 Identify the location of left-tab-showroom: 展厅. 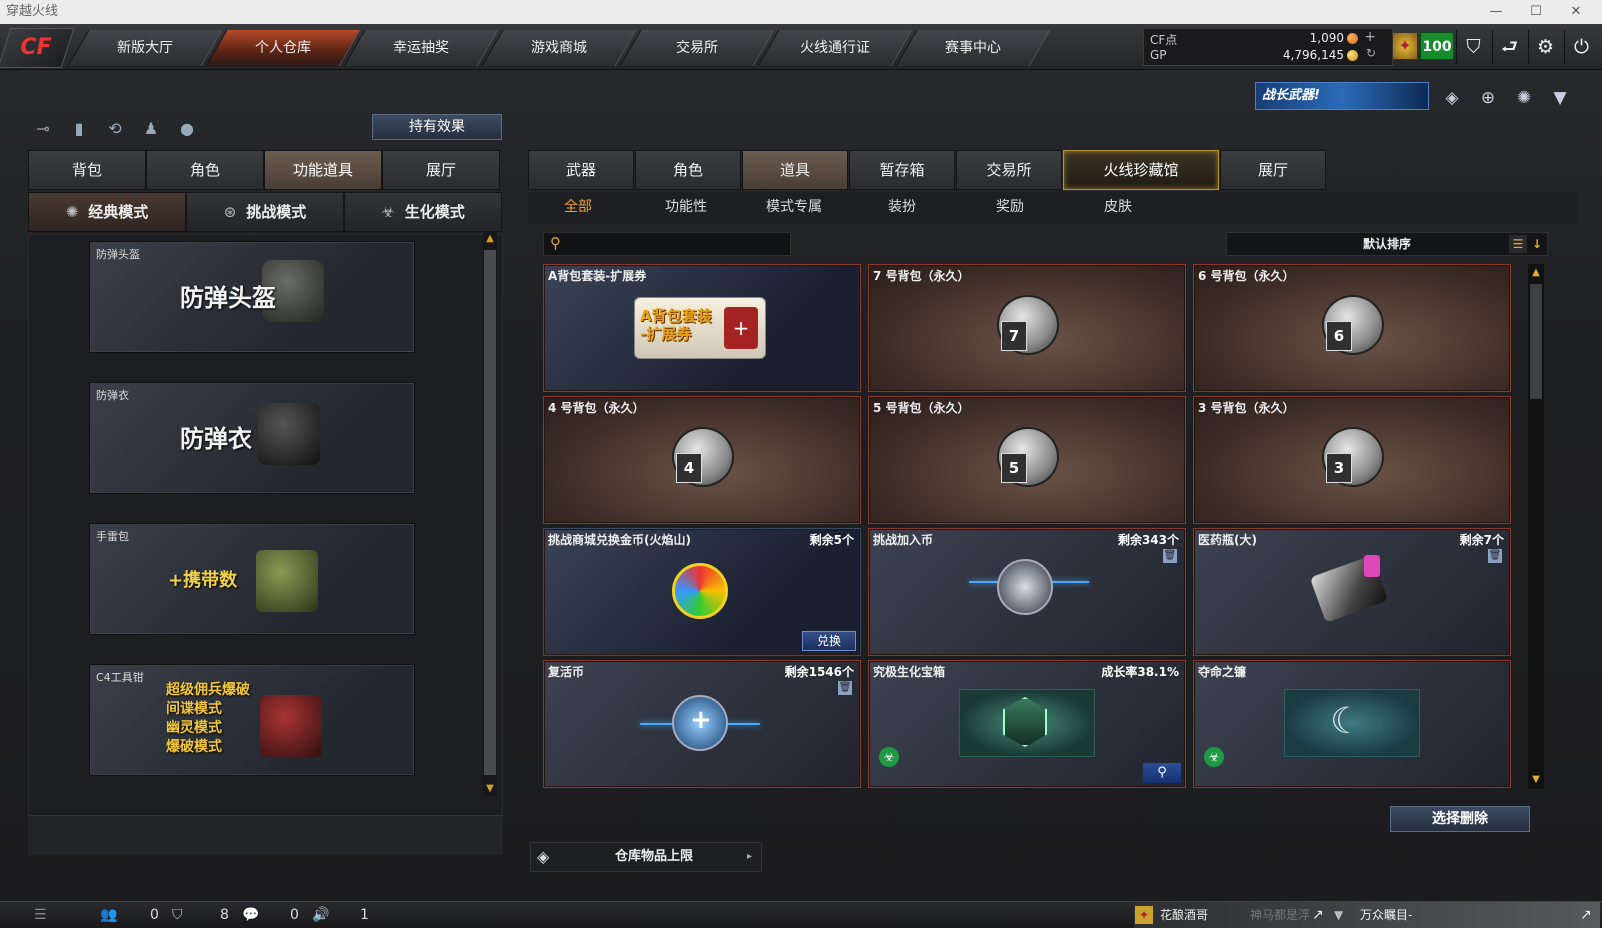
(441, 170).